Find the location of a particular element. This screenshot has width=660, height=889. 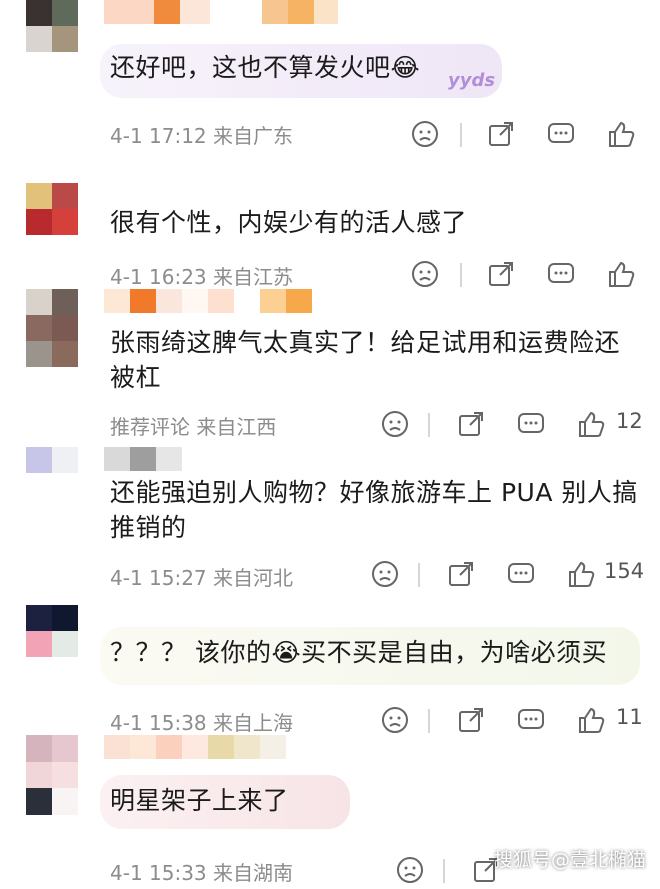

comment-meta: 4-1 15:38 来自上海 is located at coordinates (202, 723).